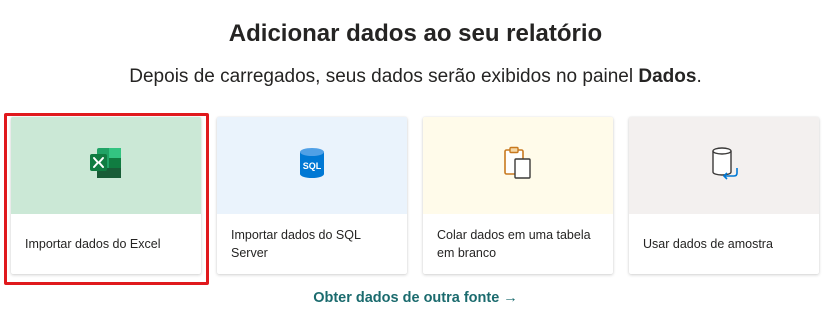  I want to click on svg-text: SQL, so click(312, 166).